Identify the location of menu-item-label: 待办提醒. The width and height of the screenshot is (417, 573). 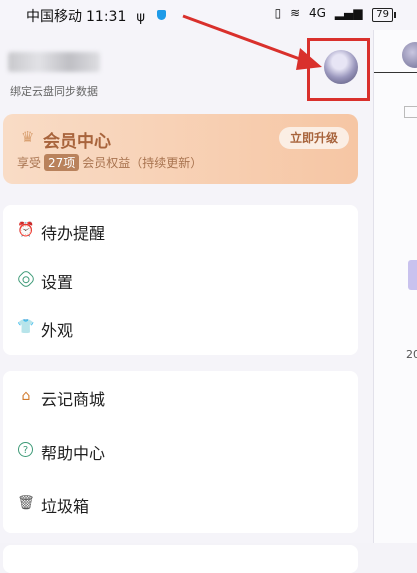
(73, 233).